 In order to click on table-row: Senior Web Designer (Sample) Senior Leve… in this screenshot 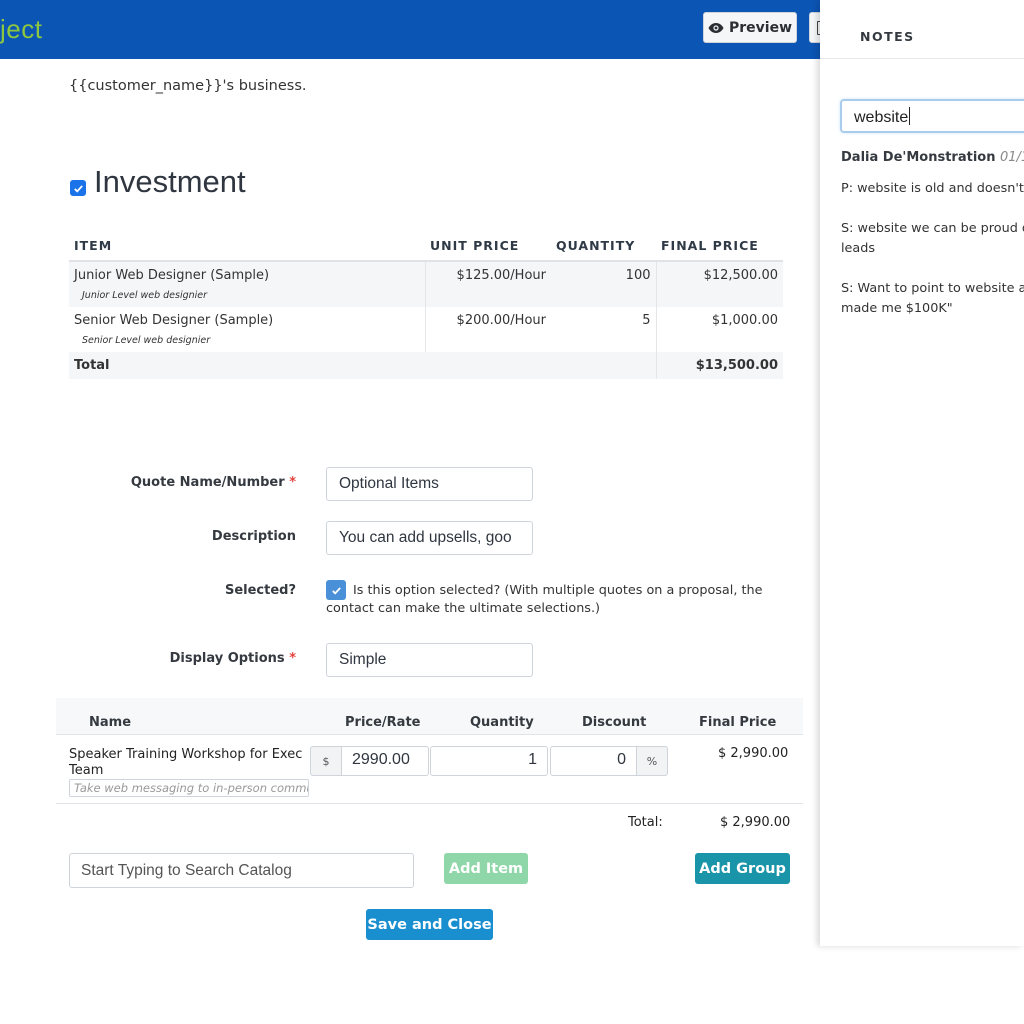, I will do `click(426, 329)`.